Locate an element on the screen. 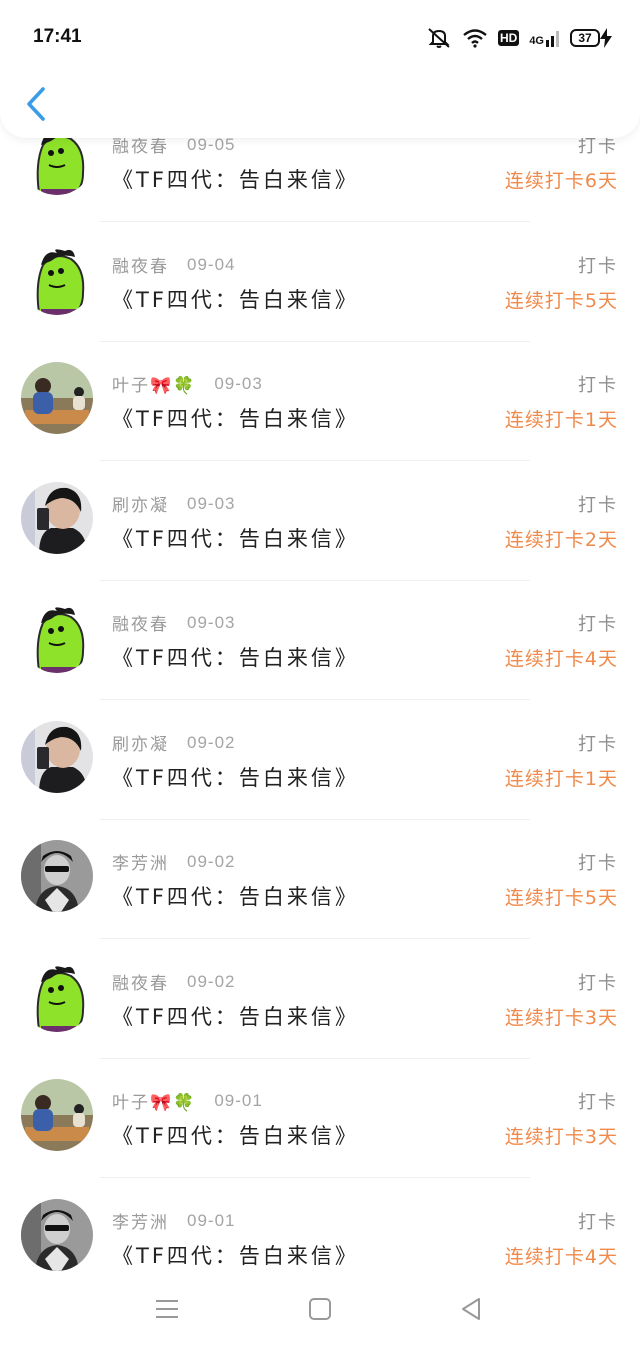 The height and width of the screenshot is (1351, 640). menu-icon is located at coordinates (167, 1309).